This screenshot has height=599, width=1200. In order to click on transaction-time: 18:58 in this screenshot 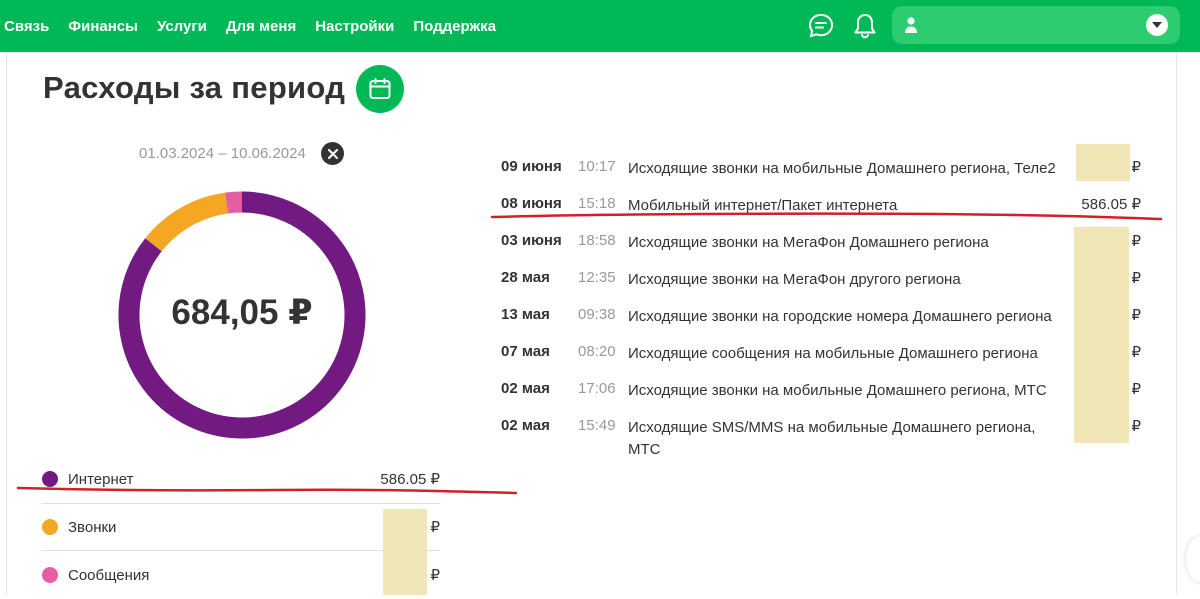, I will do `click(597, 240)`.